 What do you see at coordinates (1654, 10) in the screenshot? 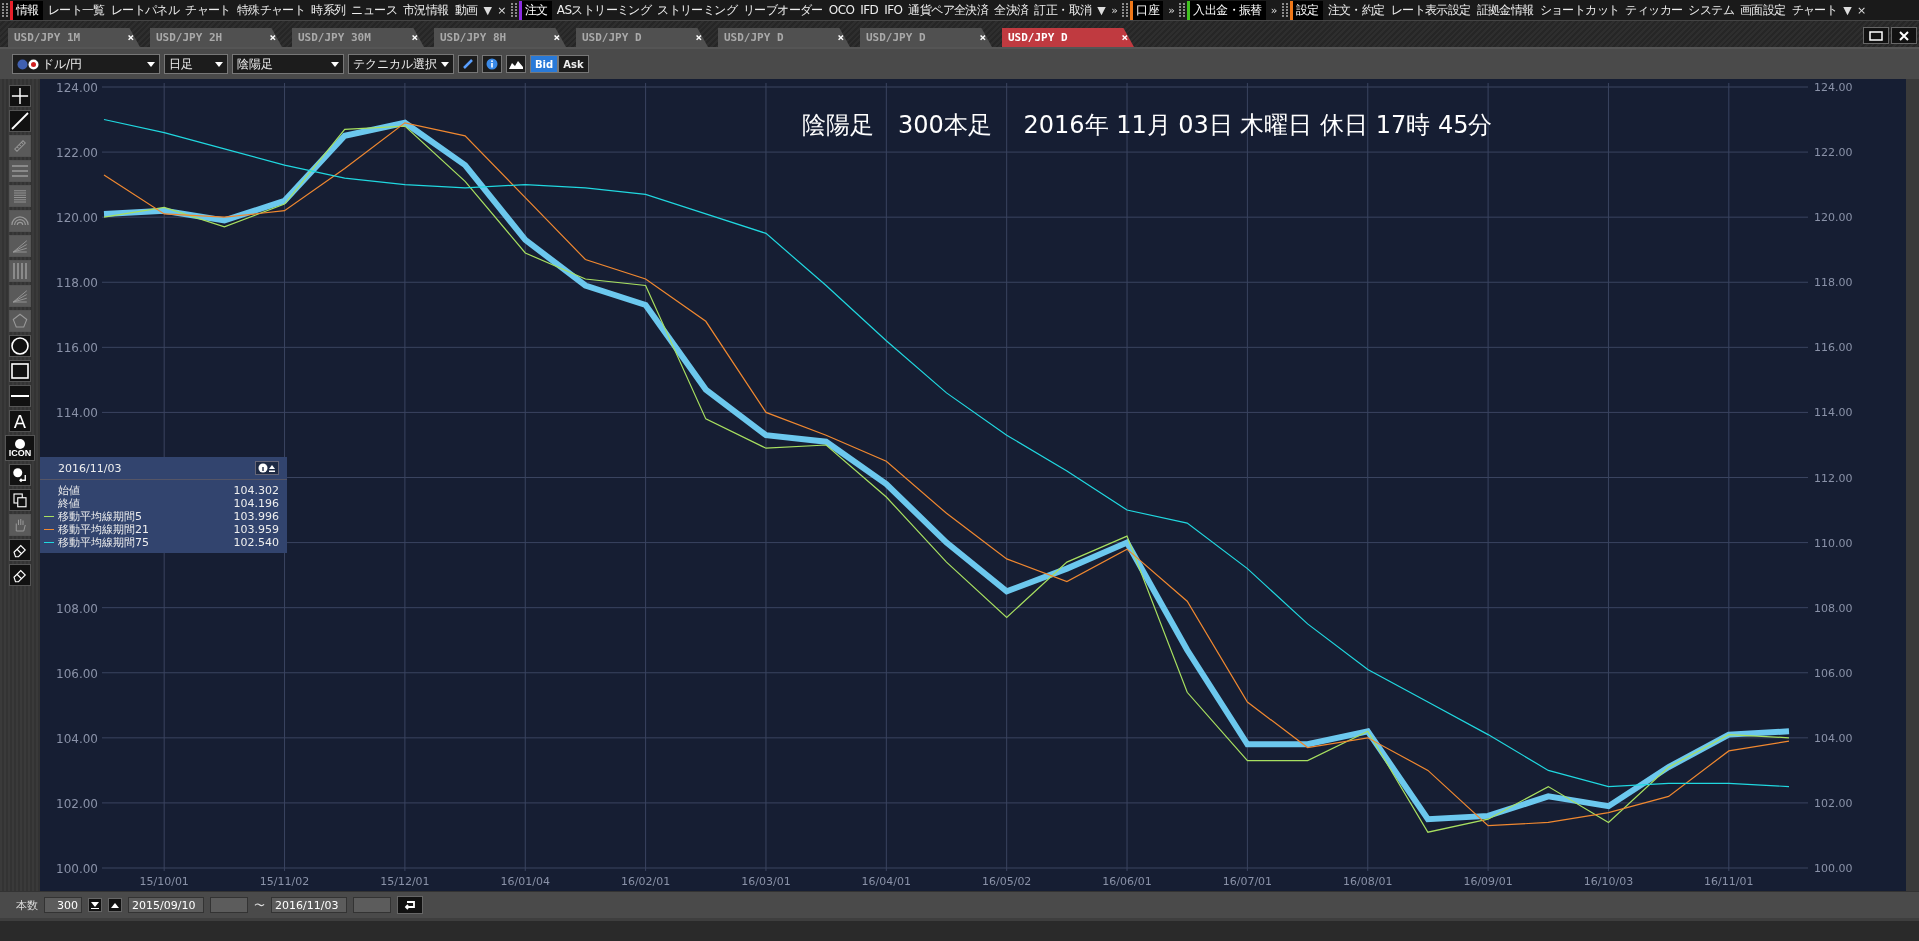
I see `menu-item: ティッカー` at bounding box center [1654, 10].